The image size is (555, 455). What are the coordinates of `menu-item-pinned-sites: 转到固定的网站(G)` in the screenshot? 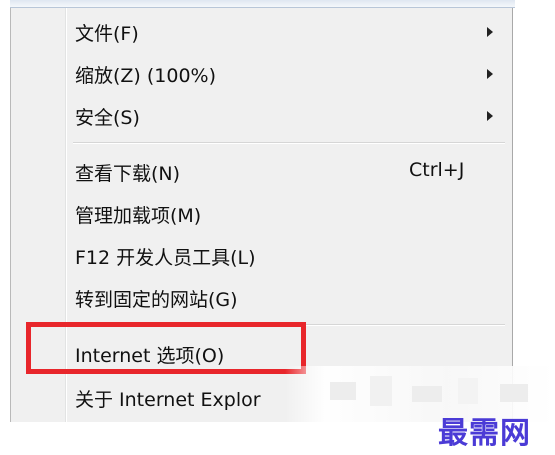 It's located at (261, 297).